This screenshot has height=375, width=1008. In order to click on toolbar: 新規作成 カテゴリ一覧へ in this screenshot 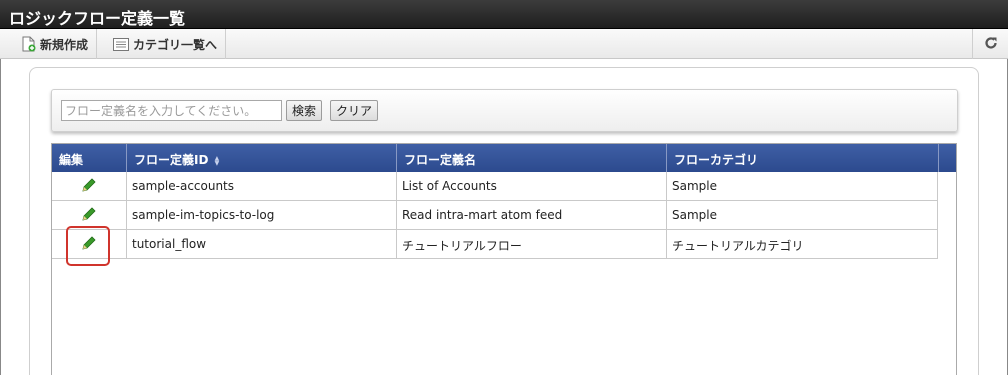, I will do `click(504, 44)`.